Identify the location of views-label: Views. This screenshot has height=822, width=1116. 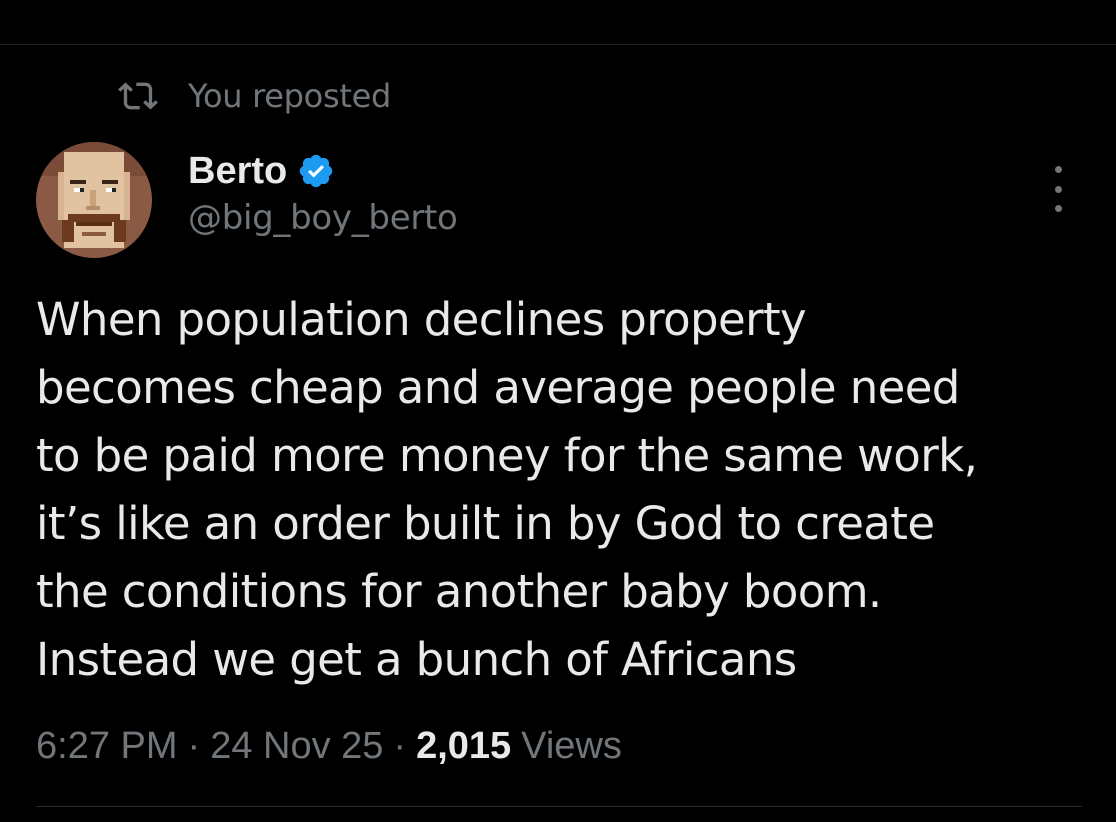
(571, 745).